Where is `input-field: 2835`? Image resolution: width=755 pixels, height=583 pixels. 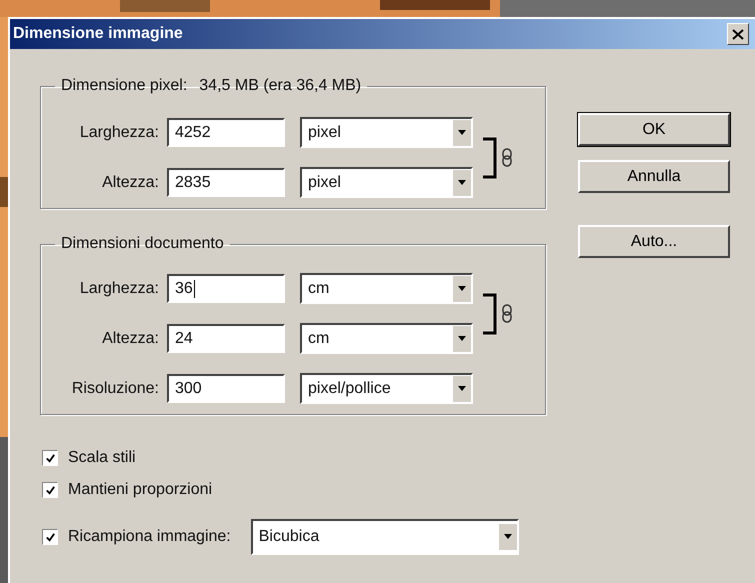 input-field: 2835 is located at coordinates (226, 182).